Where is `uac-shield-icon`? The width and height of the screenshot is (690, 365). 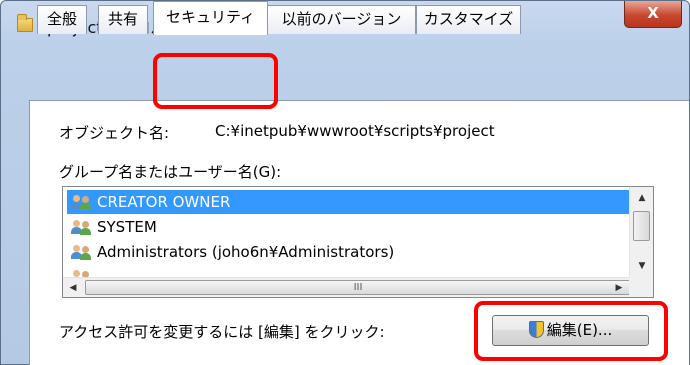 uac-shield-icon is located at coordinates (536, 329).